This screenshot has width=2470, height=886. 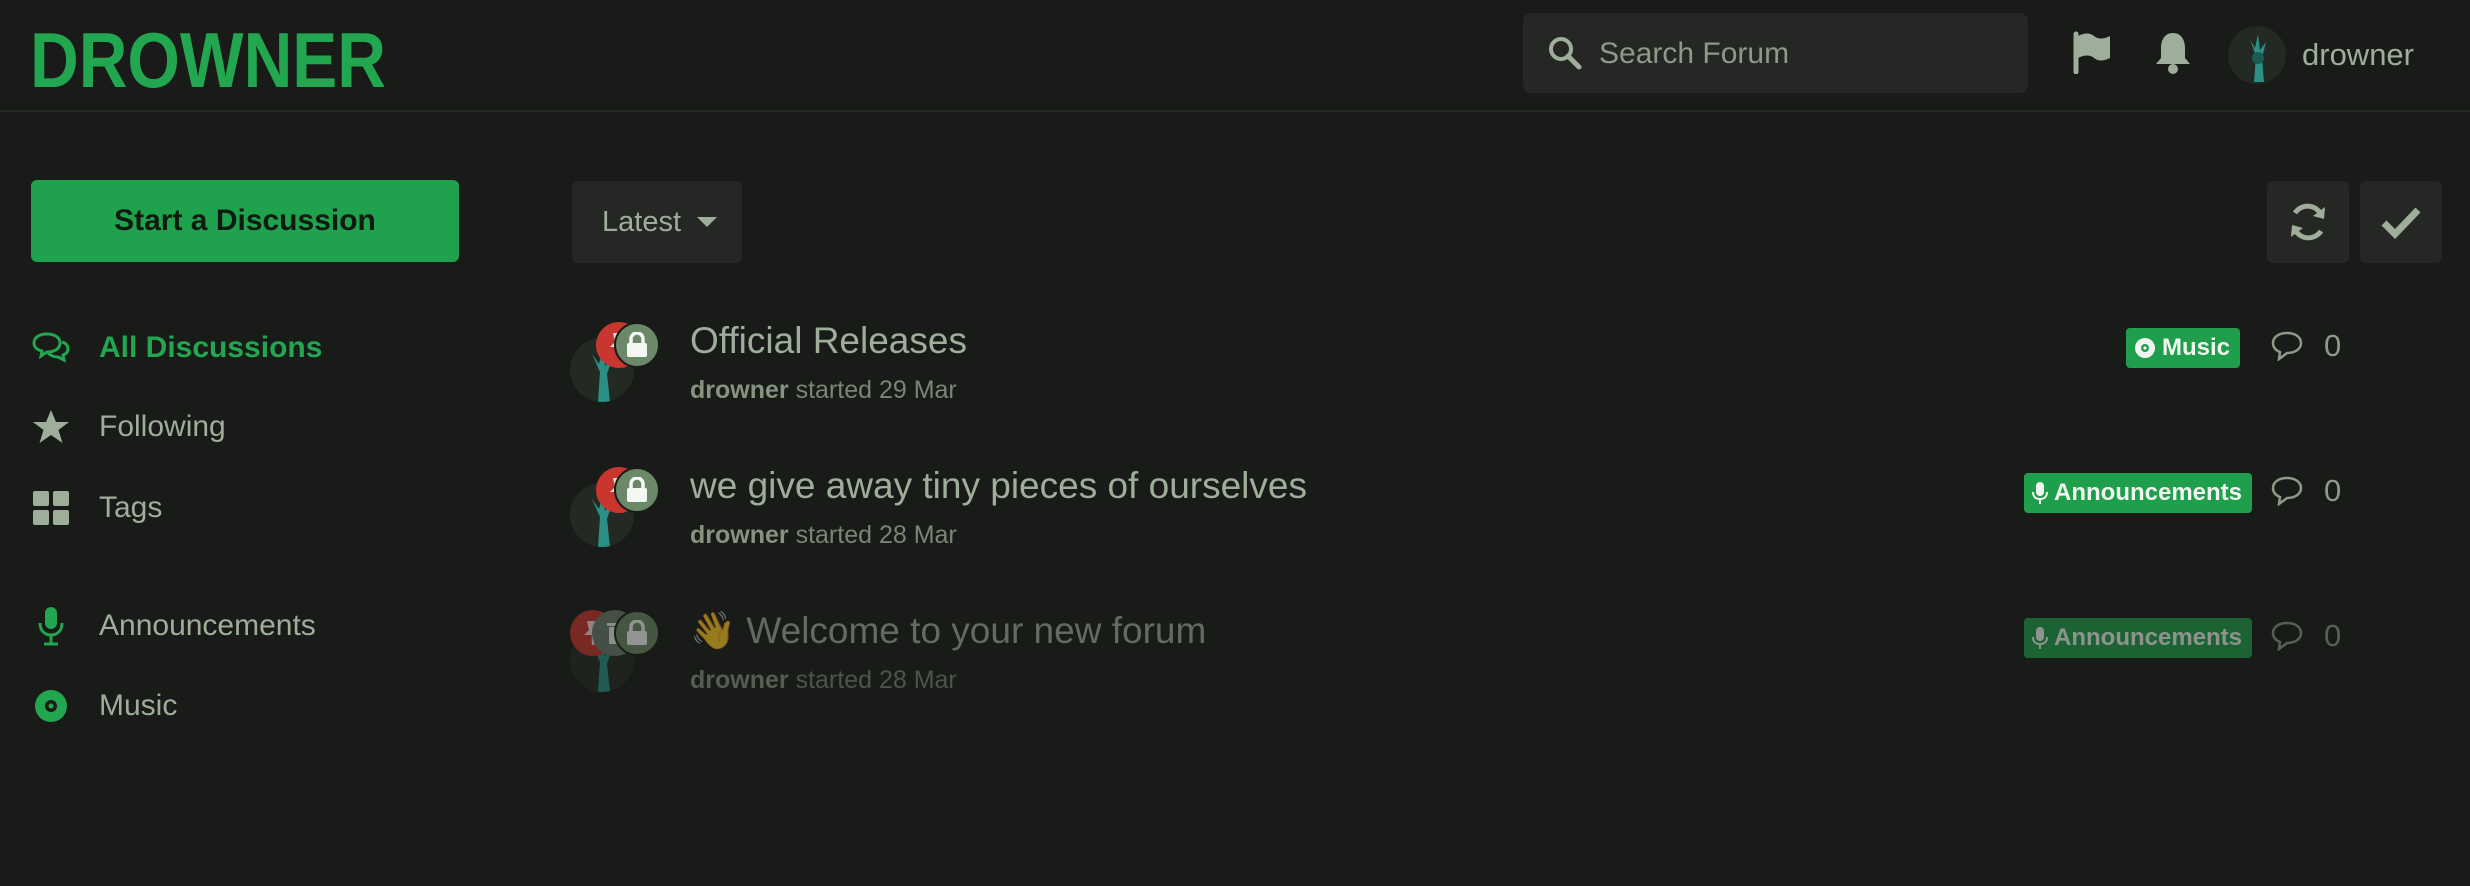 I want to click on refresh-icon, so click(x=2308, y=222).